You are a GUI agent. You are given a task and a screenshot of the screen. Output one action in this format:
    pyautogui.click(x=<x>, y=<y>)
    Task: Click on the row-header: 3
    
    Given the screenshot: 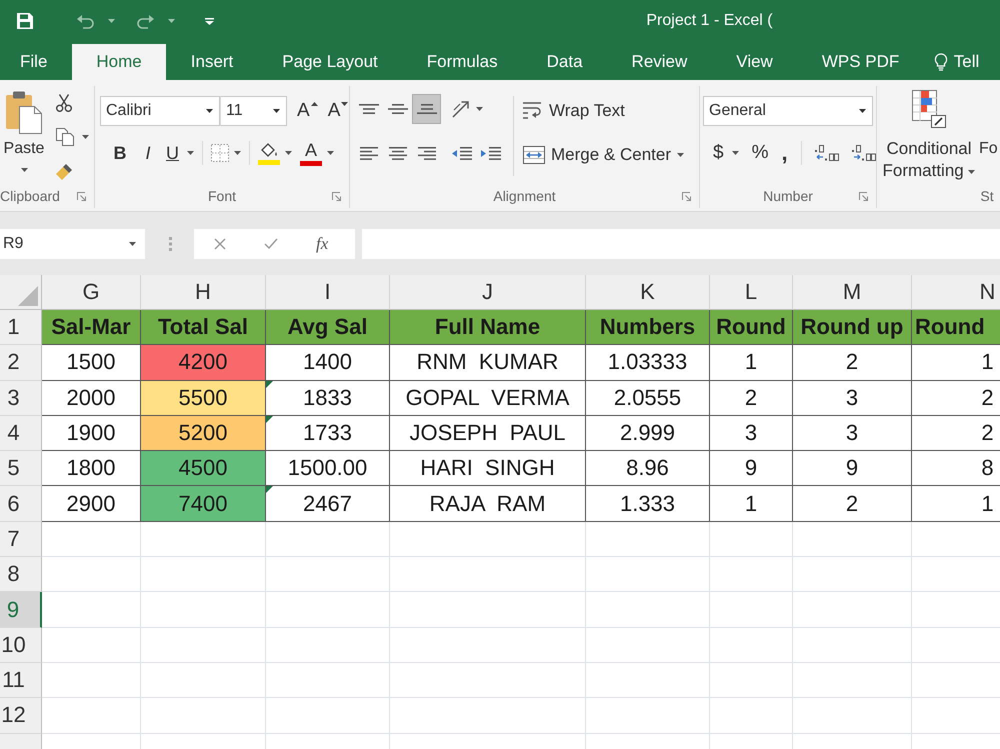 What is the action you would take?
    pyautogui.click(x=21, y=398)
    